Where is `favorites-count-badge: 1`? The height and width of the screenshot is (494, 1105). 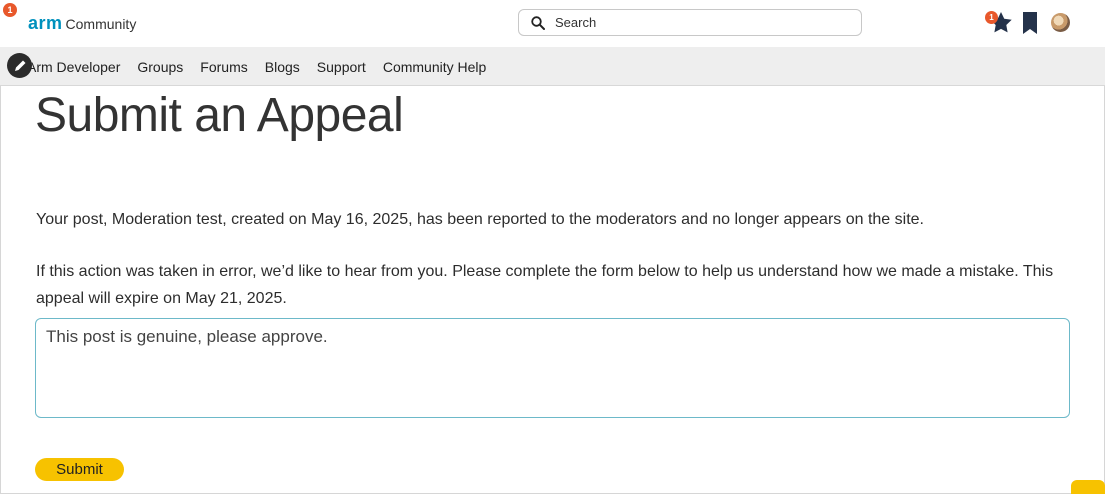 favorites-count-badge: 1 is located at coordinates (991, 17).